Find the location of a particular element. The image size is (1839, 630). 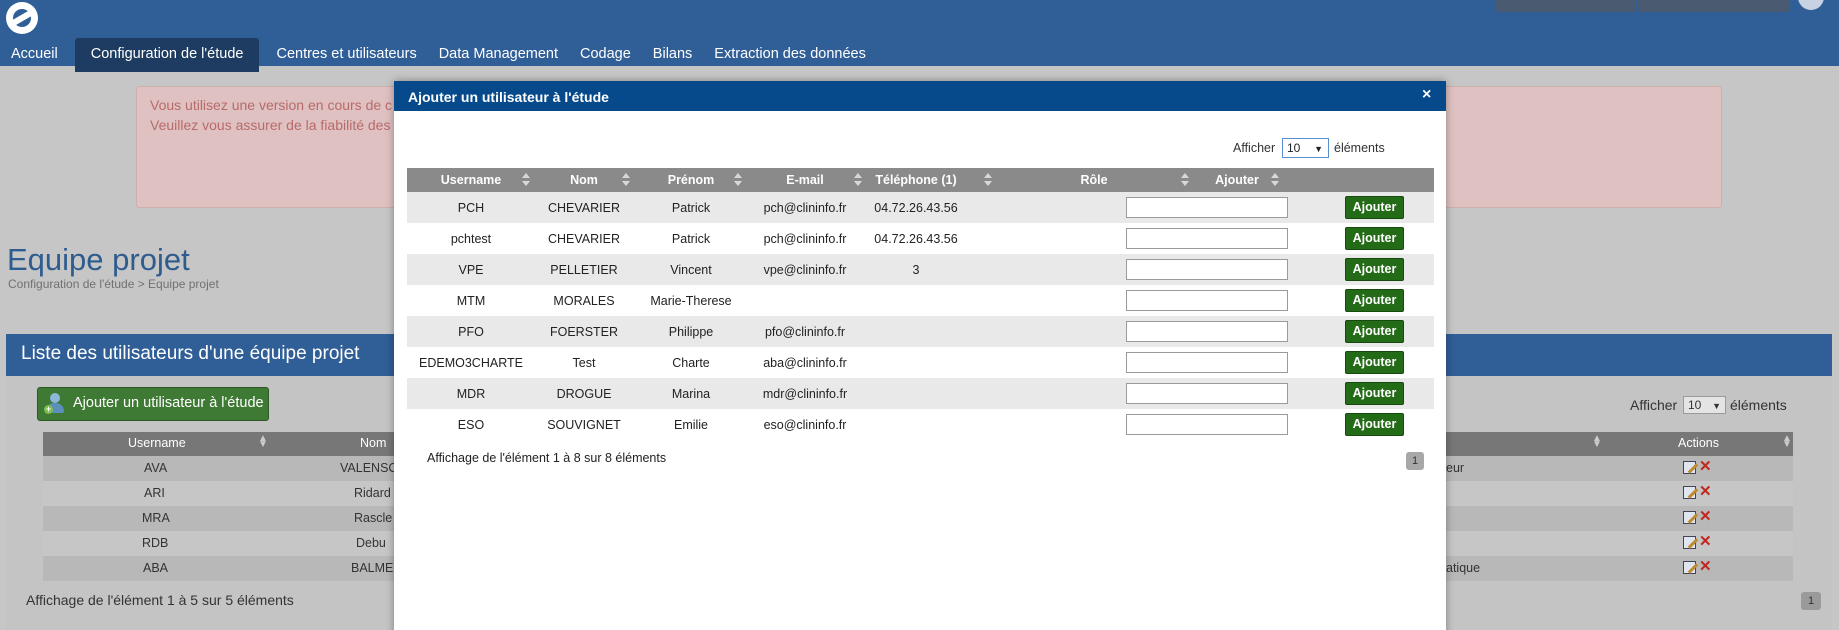

cell-nom: FOERSTER is located at coordinates (584, 332).